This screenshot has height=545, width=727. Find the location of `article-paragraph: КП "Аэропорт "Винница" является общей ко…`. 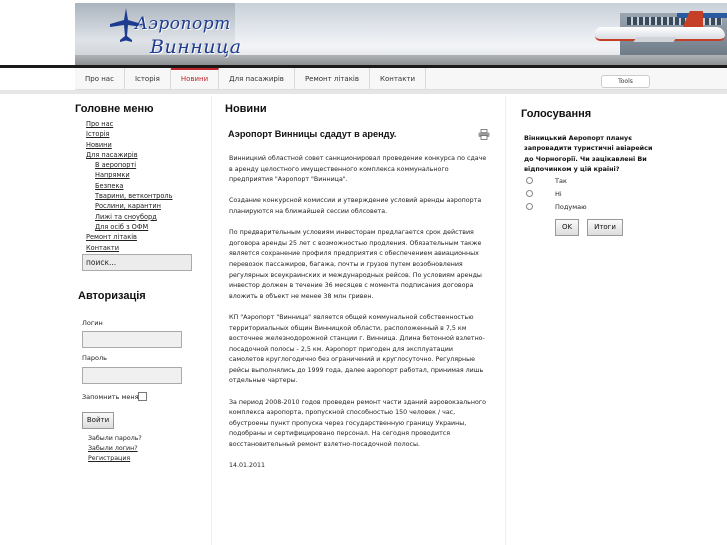

article-paragraph: КП "Аэропорт "Винница" является общей ко… is located at coordinates (357, 349).